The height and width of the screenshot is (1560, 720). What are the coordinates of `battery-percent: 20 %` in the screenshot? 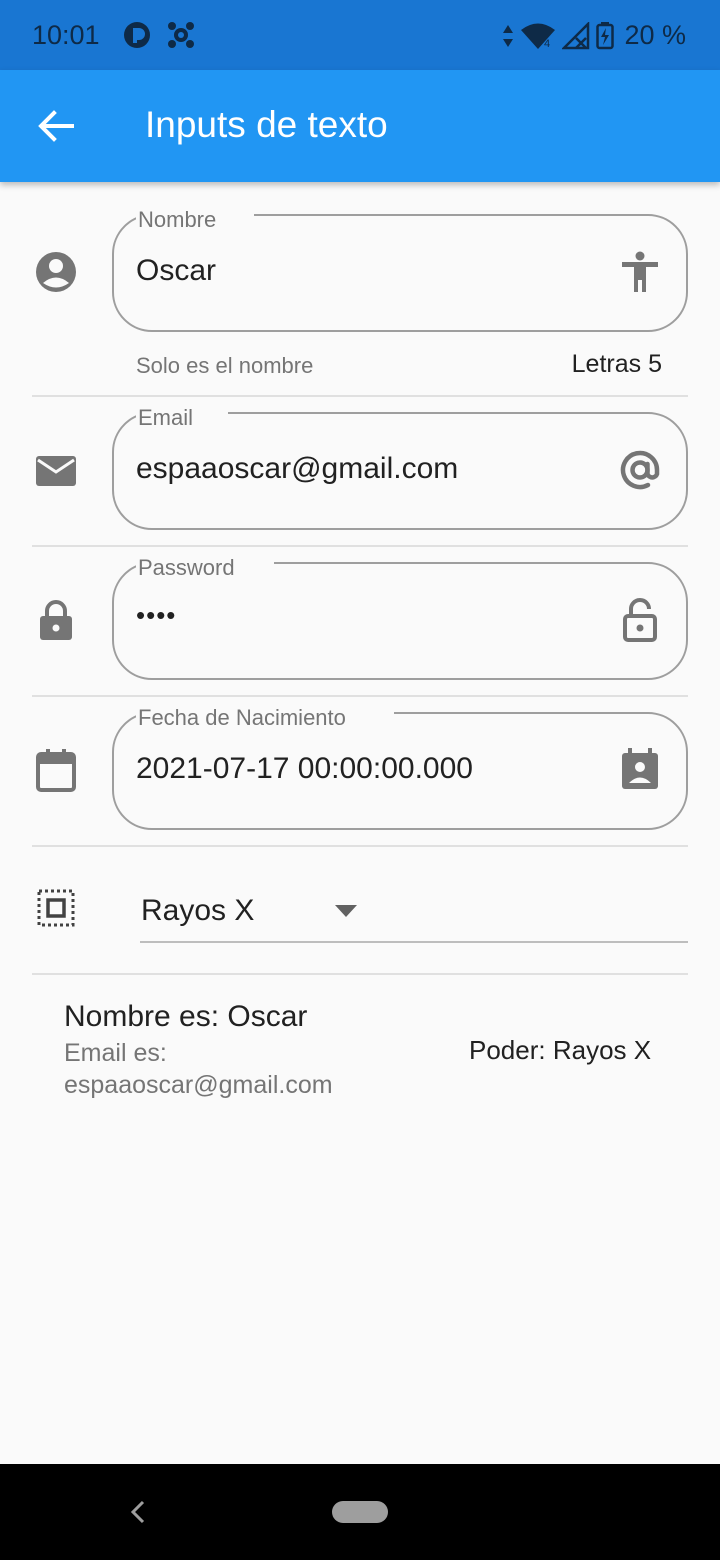 It's located at (655, 35).